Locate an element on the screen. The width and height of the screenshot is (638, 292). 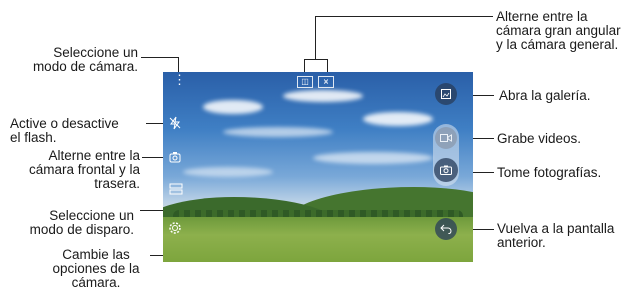
grass-field is located at coordinates (318, 239).